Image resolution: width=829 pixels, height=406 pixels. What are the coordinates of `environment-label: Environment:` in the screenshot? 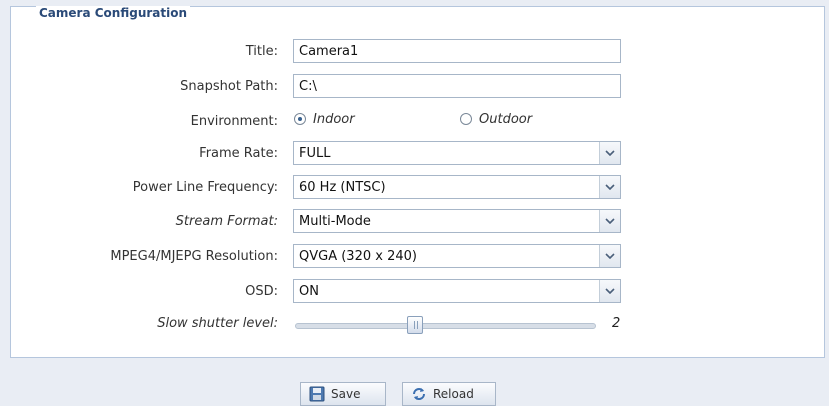 It's located at (234, 121).